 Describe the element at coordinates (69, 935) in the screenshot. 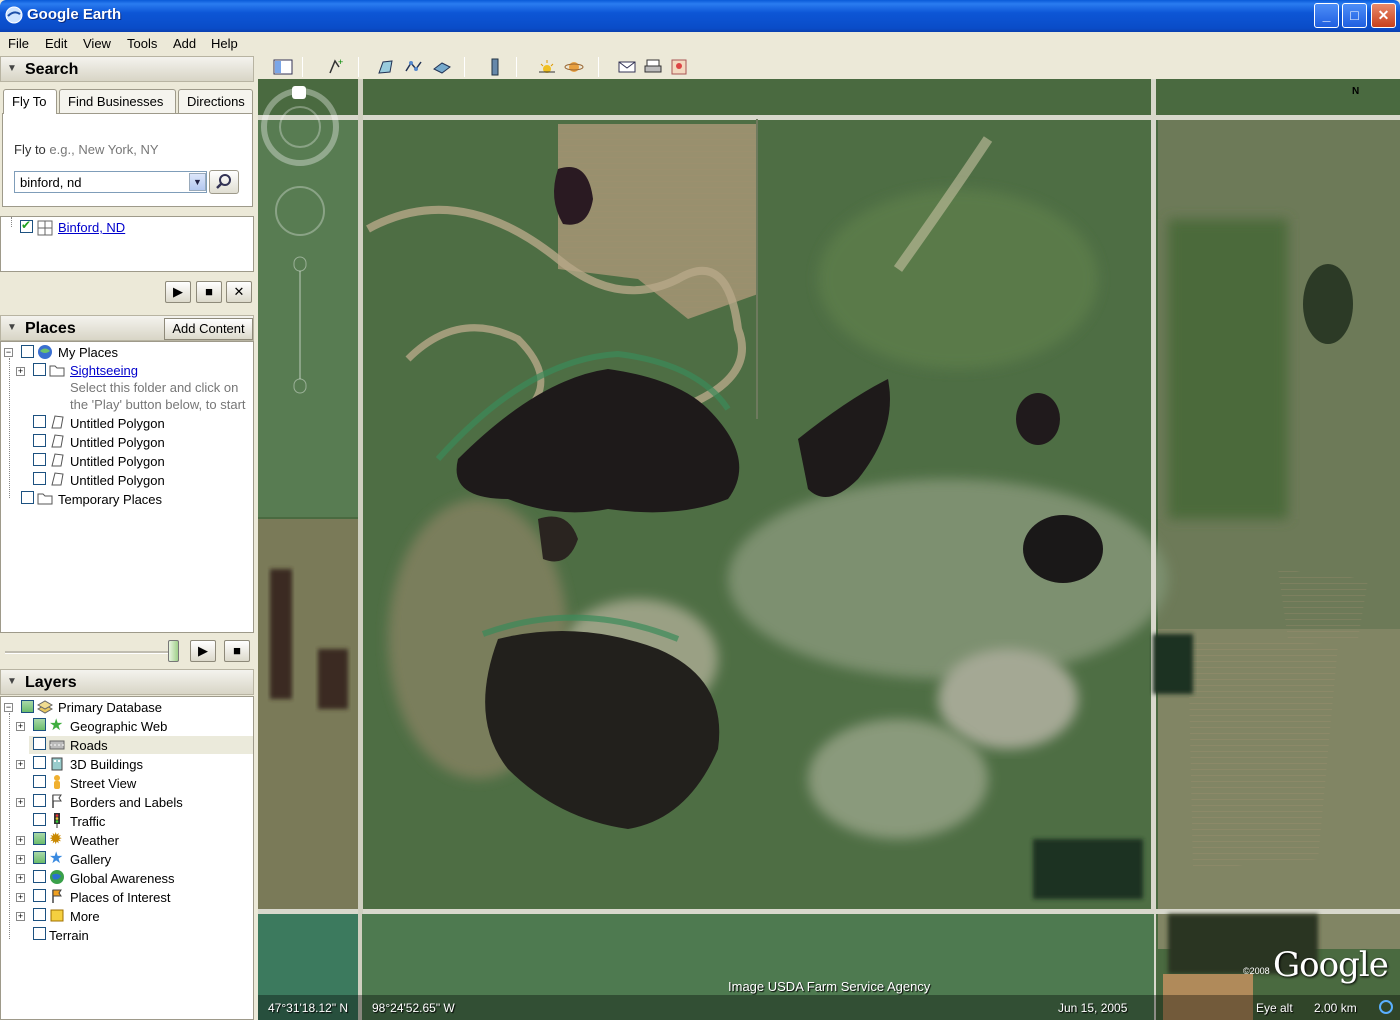

I see `layer-terrain: Terrain` at that location.